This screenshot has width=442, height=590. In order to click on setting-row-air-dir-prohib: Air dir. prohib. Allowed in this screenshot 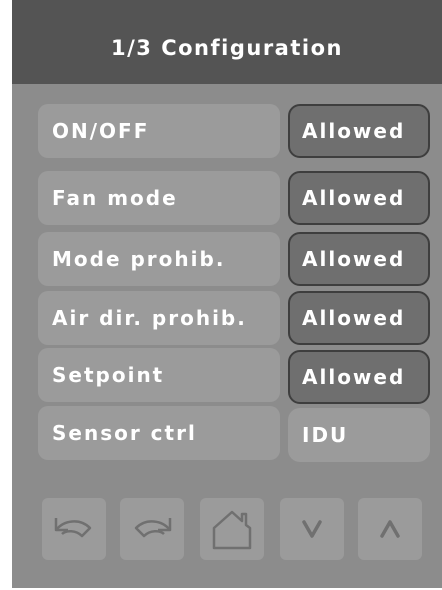, I will do `click(227, 316)`.